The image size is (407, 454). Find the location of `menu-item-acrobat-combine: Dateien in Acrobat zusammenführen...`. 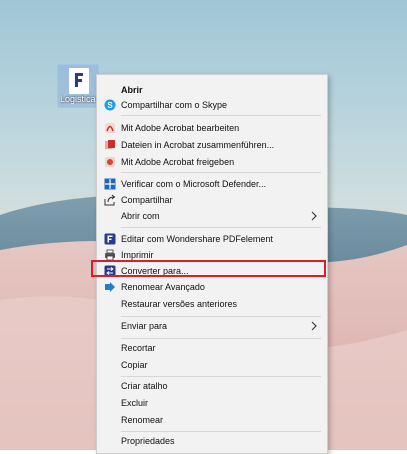

menu-item-acrobat-combine: Dateien in Acrobat zusammenführen... is located at coordinates (212, 145).